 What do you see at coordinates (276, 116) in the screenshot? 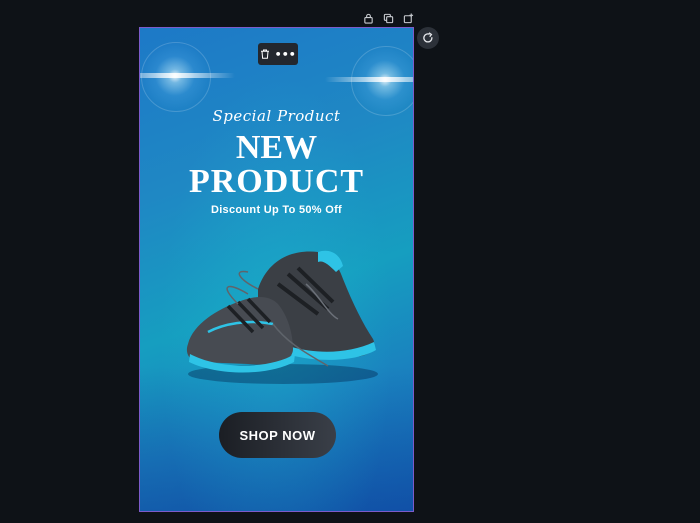
I see `script-subtitle: Special Product` at bounding box center [276, 116].